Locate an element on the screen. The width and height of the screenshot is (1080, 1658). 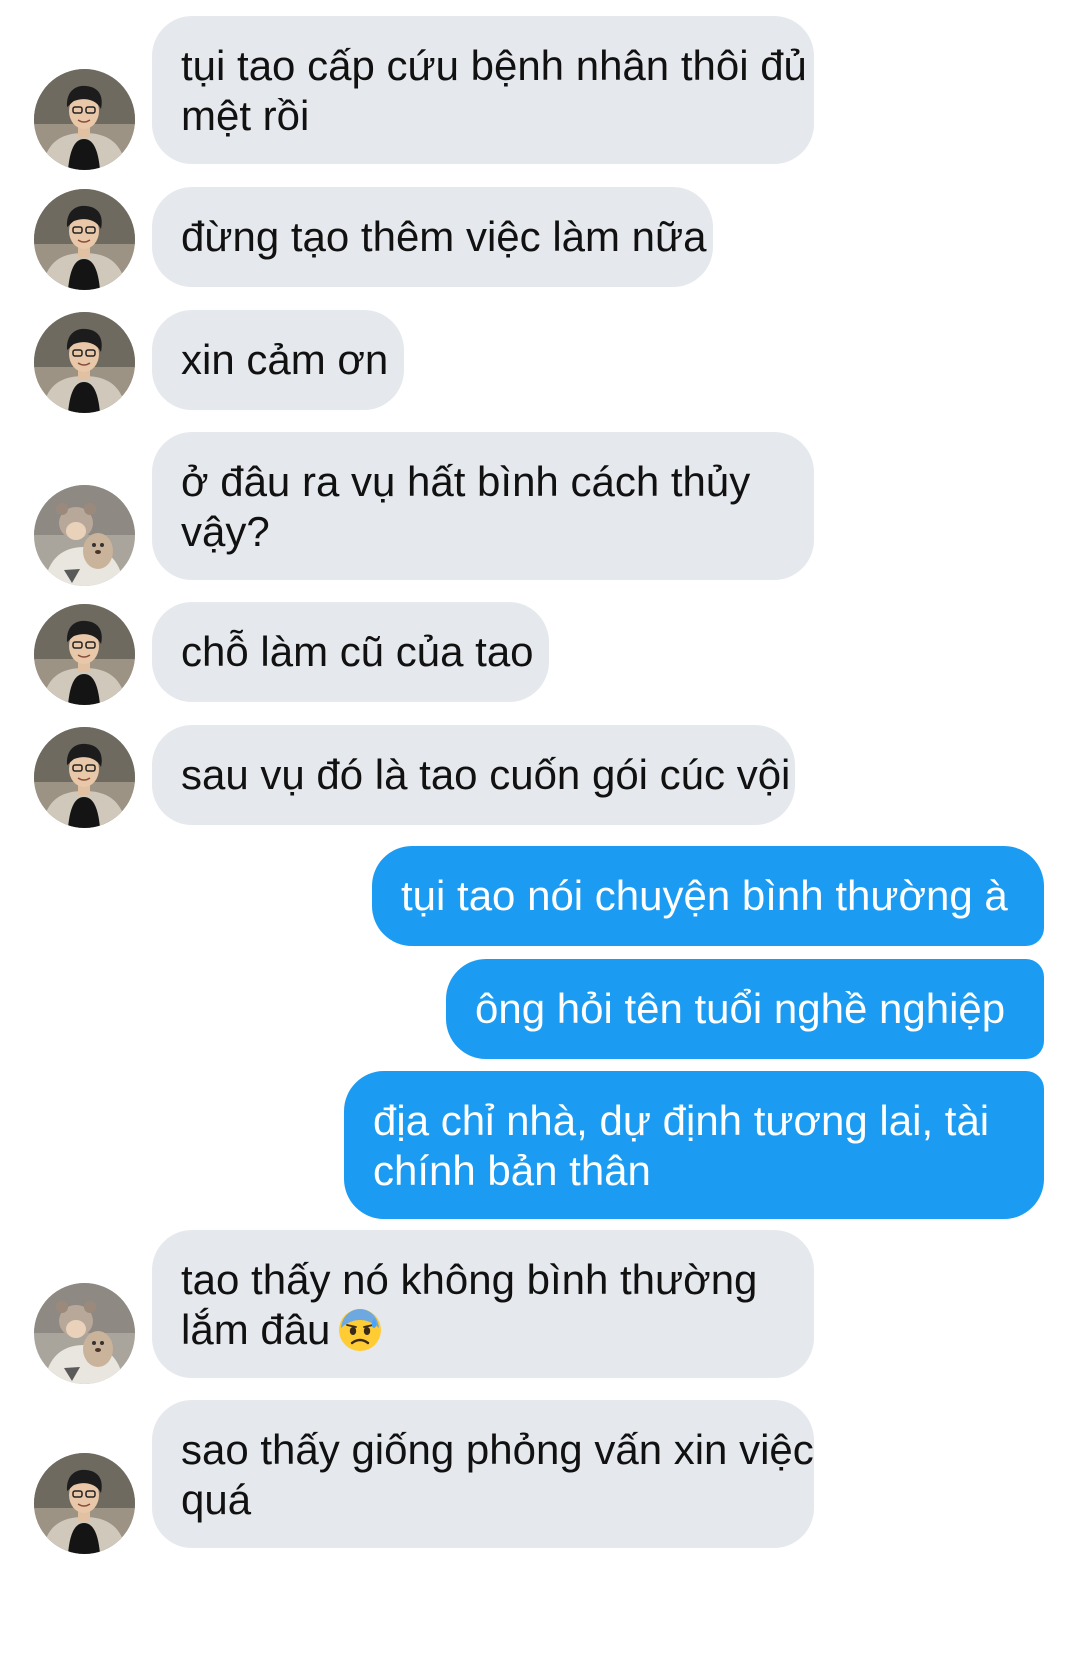
message-text-line: tao thấy nó không bình thường is located at coordinates (469, 1279).